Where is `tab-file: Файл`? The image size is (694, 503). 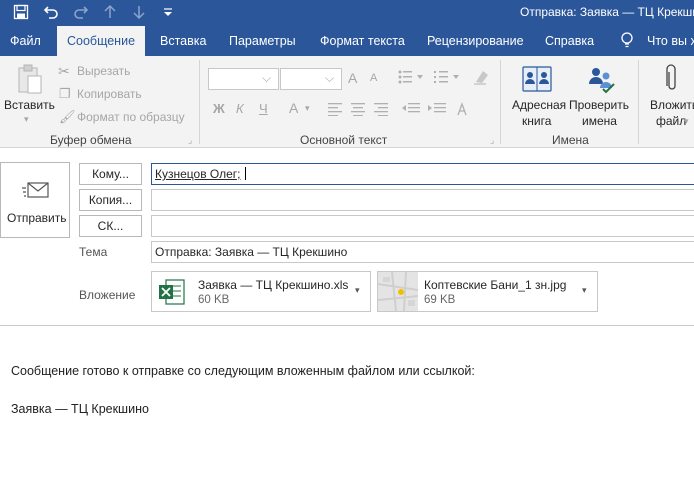
tab-file: Файл is located at coordinates (25, 41).